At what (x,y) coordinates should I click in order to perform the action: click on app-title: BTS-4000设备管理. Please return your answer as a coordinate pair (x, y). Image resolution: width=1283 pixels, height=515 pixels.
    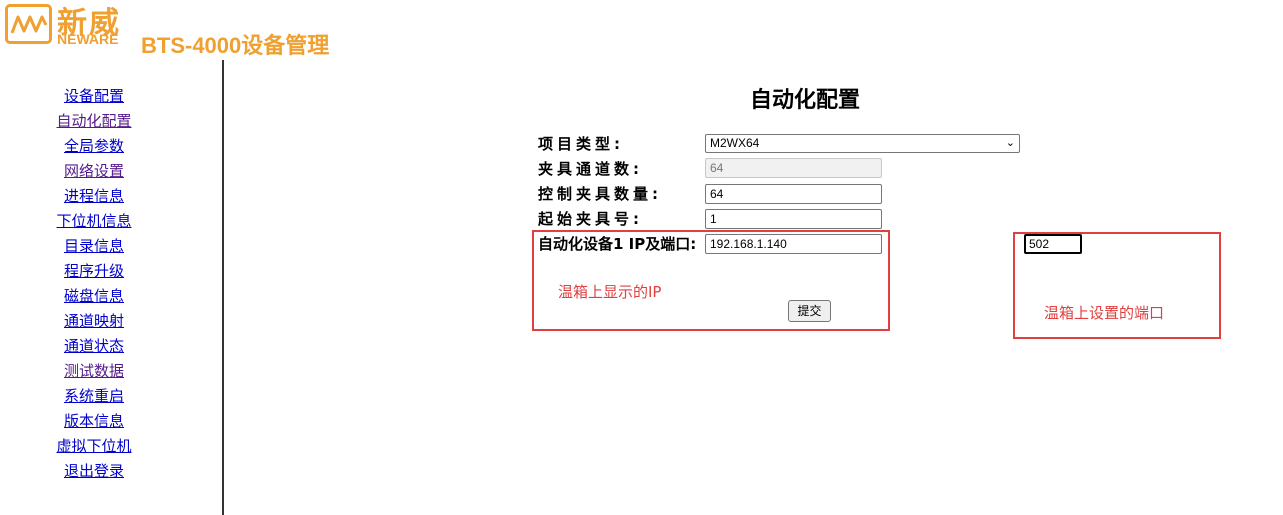
    Looking at the image, I should click on (235, 45).